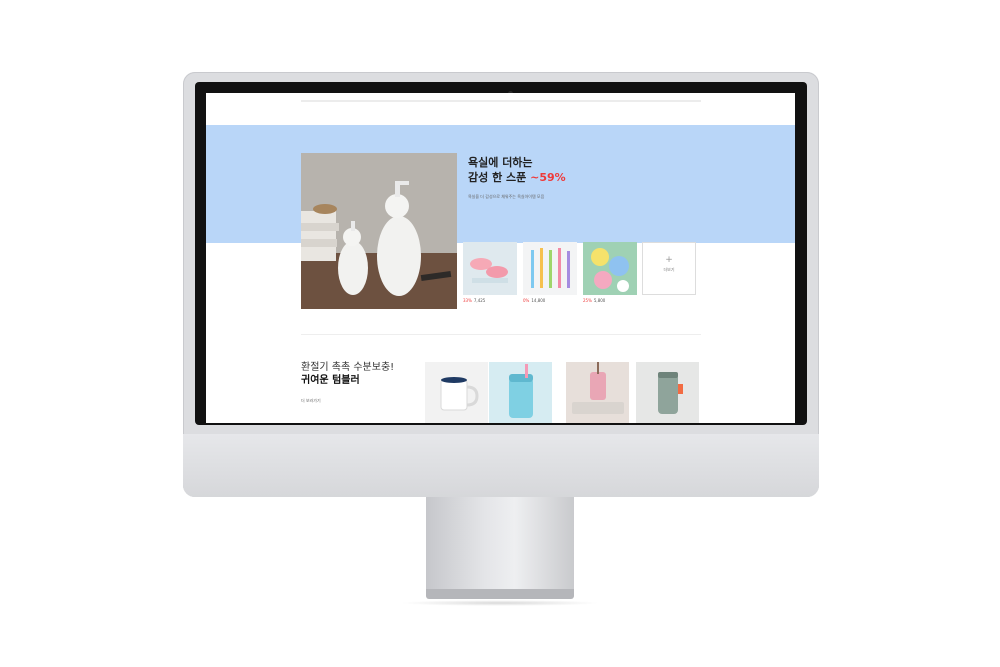  Describe the element at coordinates (669, 260) in the screenshot. I see `plus-icon: +` at that location.